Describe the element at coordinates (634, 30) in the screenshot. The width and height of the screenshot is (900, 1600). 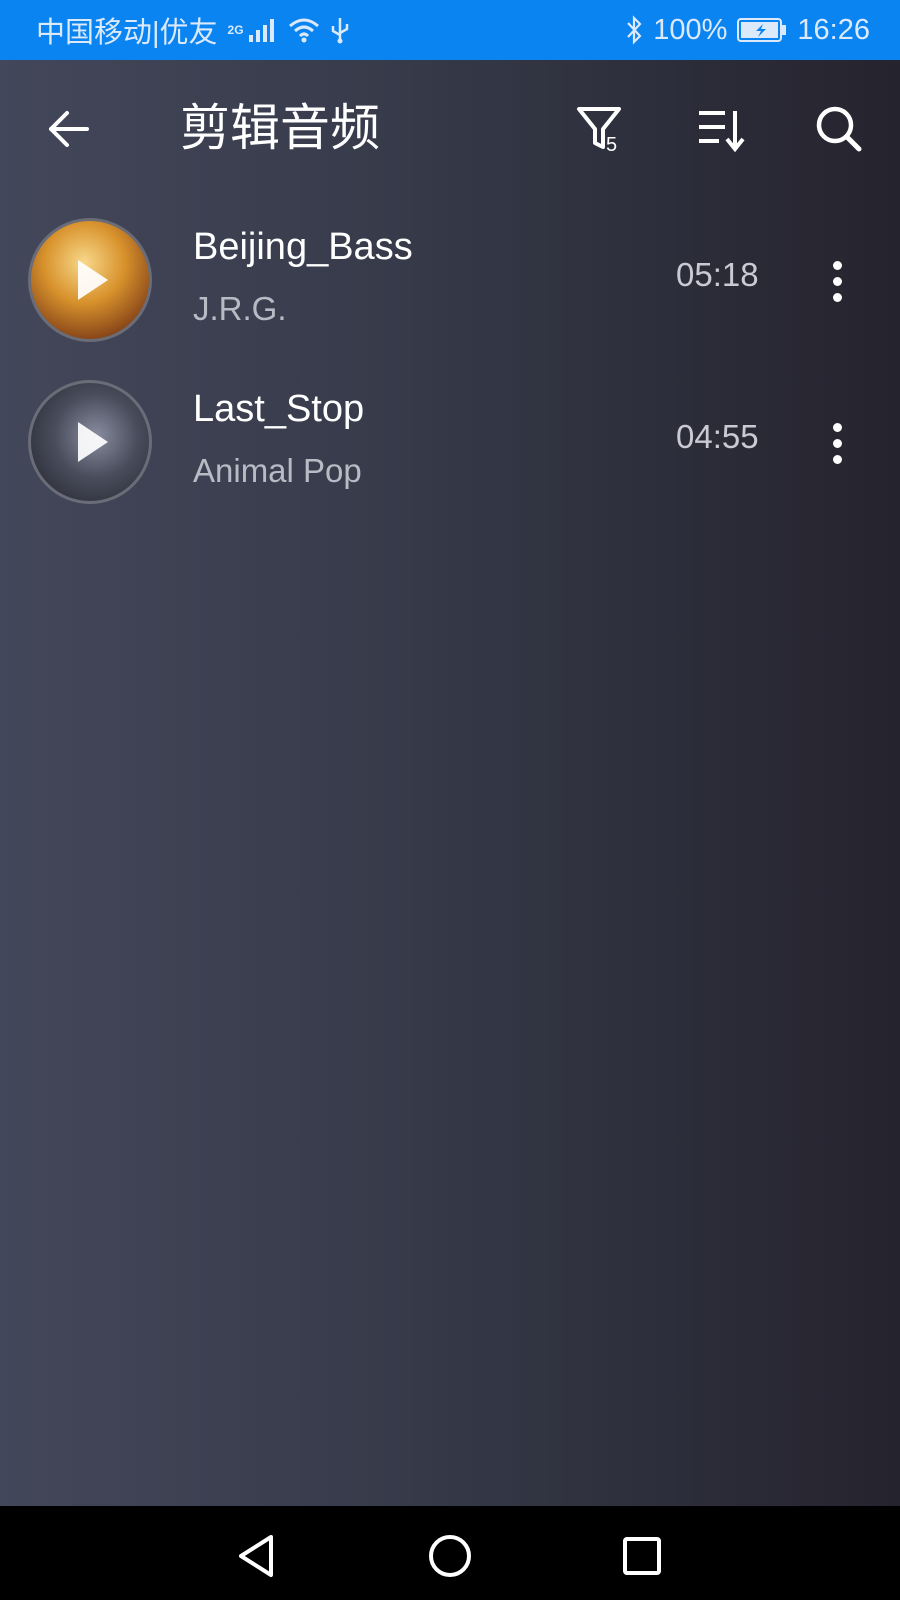
I see `bluetooth-icon` at that location.